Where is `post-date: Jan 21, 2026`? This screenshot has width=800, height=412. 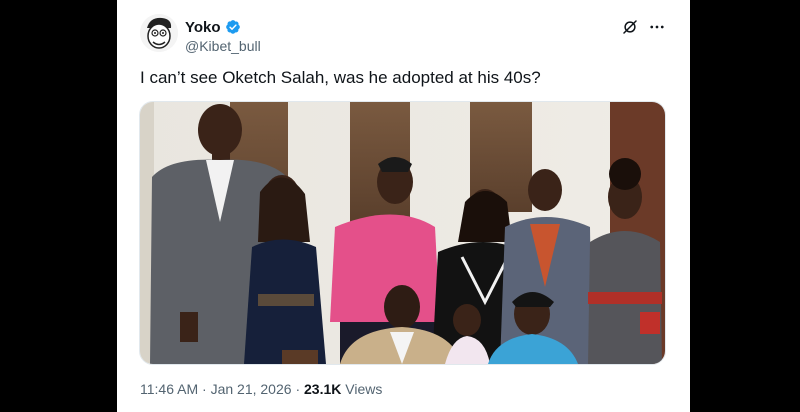 post-date: Jan 21, 2026 is located at coordinates (251, 389).